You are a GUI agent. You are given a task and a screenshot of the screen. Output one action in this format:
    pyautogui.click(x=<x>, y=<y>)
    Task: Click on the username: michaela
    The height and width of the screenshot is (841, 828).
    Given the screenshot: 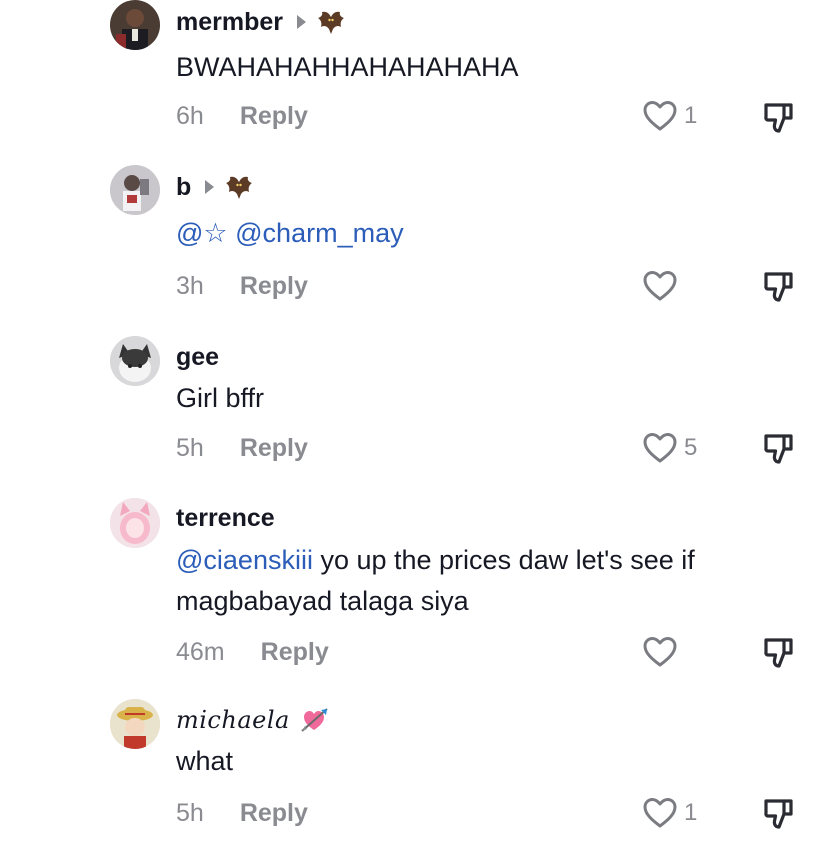 What is the action you would take?
    pyautogui.click(x=233, y=720)
    